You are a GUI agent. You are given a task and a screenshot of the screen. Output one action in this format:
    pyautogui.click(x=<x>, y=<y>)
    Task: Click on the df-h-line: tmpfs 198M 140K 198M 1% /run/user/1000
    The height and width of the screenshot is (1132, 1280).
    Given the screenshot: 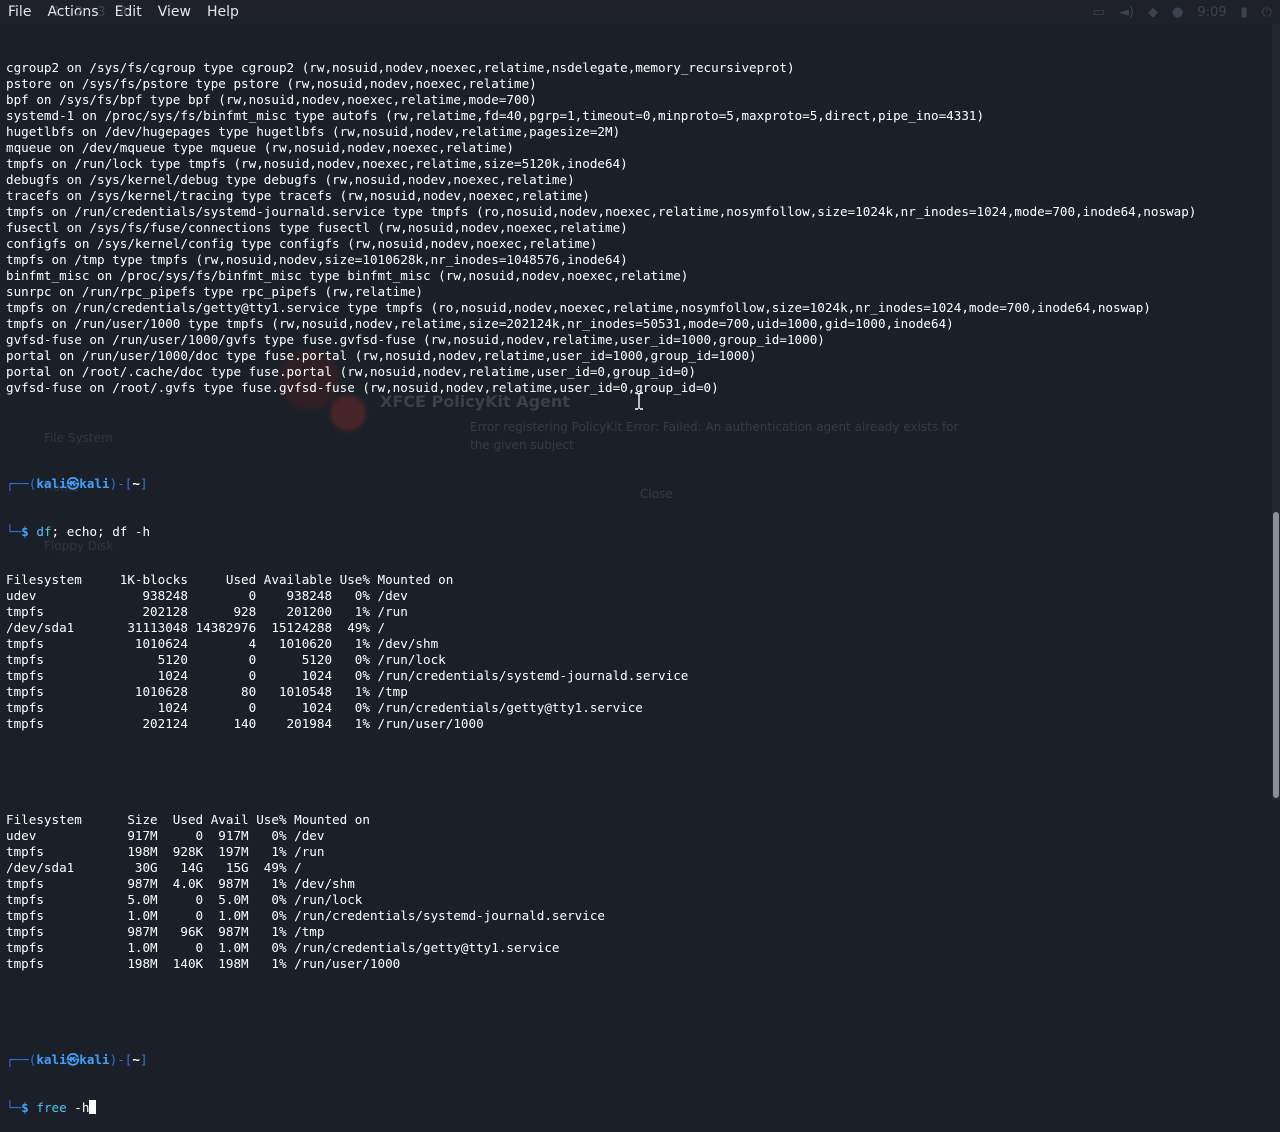 What is the action you would take?
    pyautogui.click(x=203, y=963)
    